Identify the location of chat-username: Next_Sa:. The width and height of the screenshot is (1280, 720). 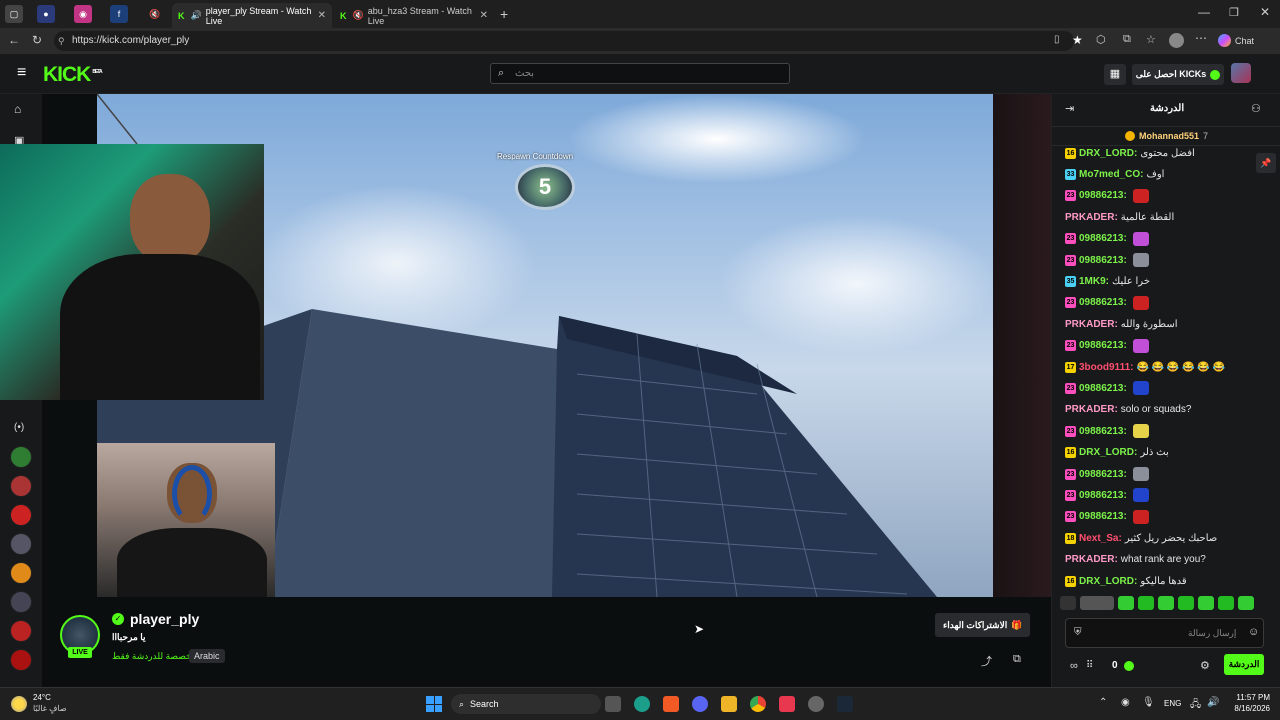
(1100, 538).